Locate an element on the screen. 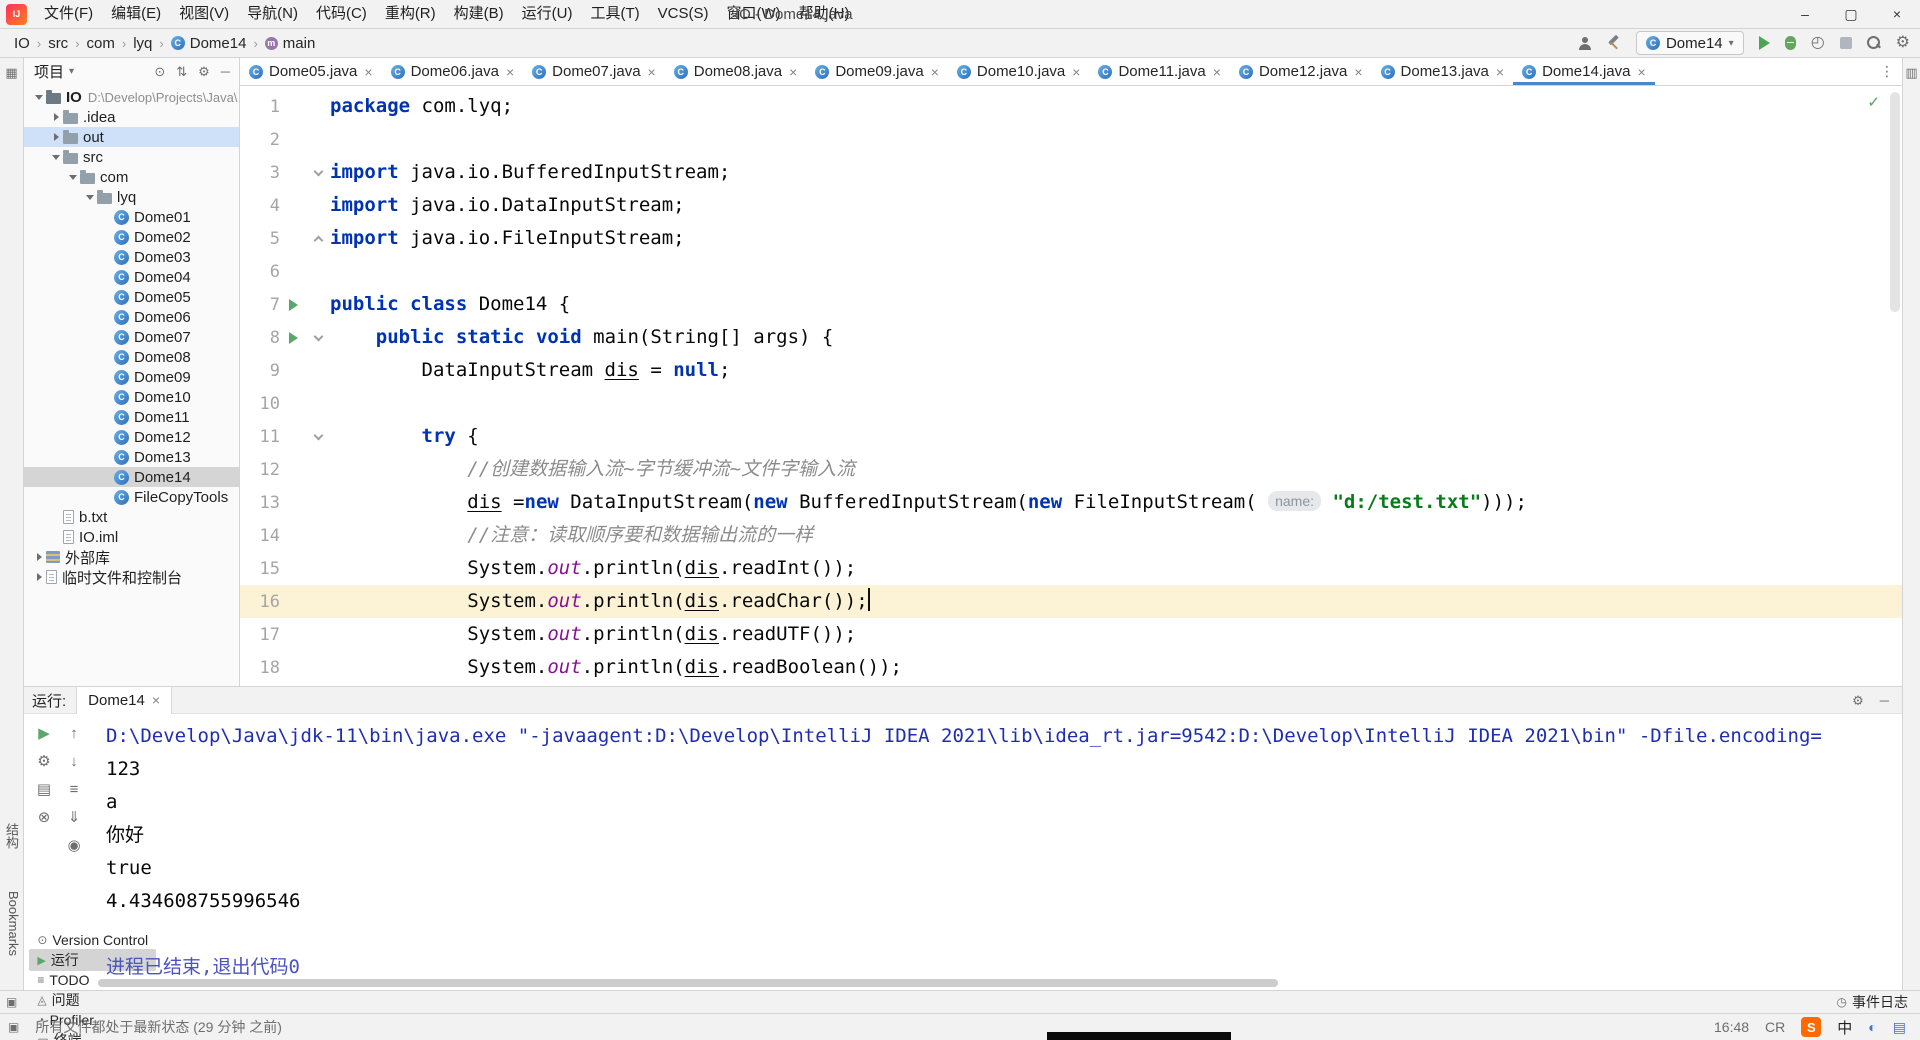  event-log-button: ◷ 事件日志 is located at coordinates (1872, 1002).